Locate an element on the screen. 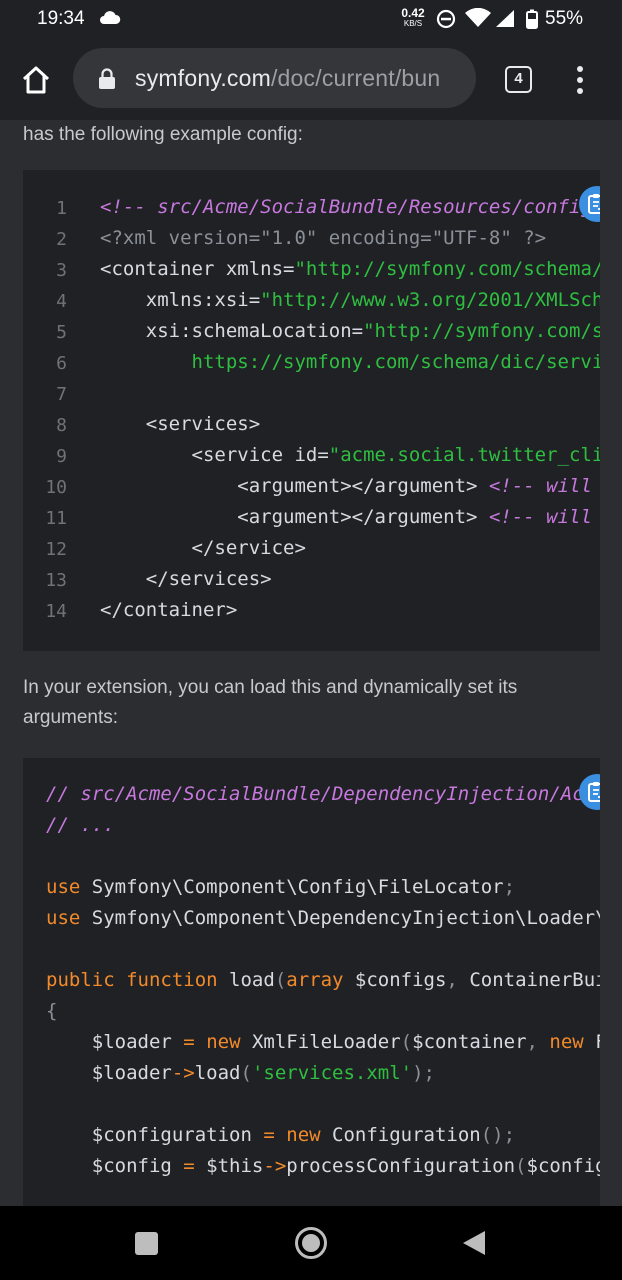  code-line: <service id="acme.social.twitter_client" is located at coordinates (350, 455).